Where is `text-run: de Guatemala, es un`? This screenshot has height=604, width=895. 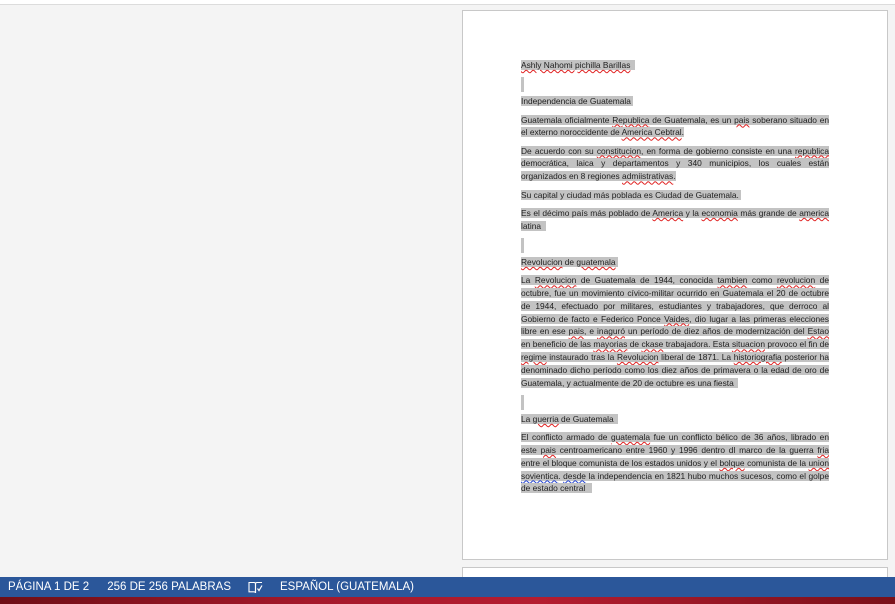
text-run: de Guatemala, es un is located at coordinates (692, 119).